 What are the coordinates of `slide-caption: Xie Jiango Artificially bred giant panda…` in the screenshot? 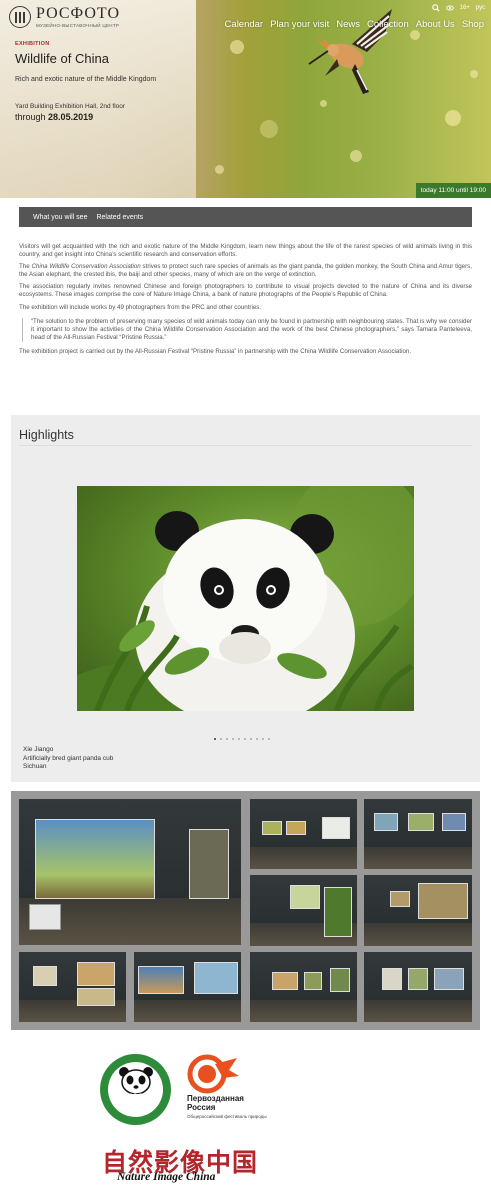 It's located at (68, 759).